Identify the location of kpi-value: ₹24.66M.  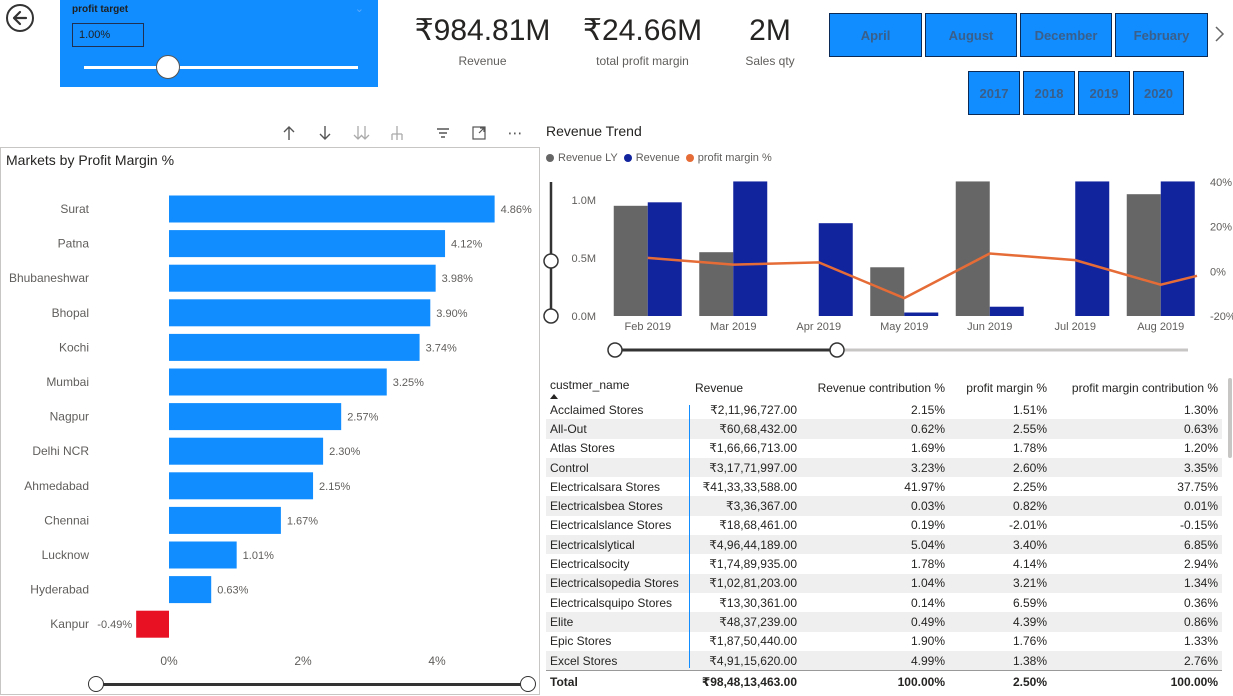
(642, 30).